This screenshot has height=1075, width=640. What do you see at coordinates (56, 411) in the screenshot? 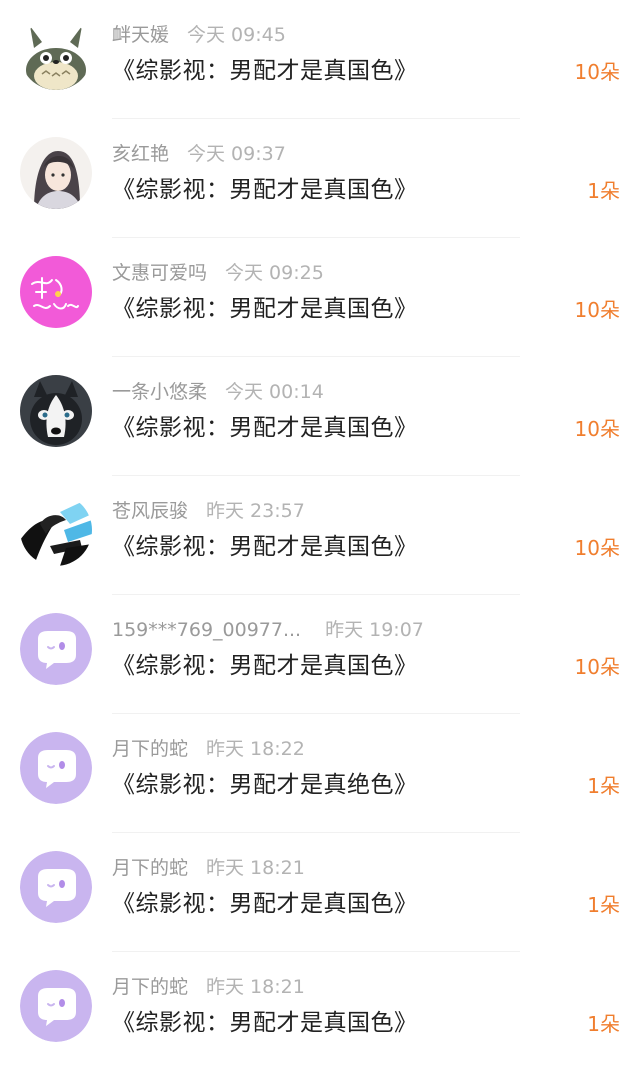
I see `husky-avatar` at bounding box center [56, 411].